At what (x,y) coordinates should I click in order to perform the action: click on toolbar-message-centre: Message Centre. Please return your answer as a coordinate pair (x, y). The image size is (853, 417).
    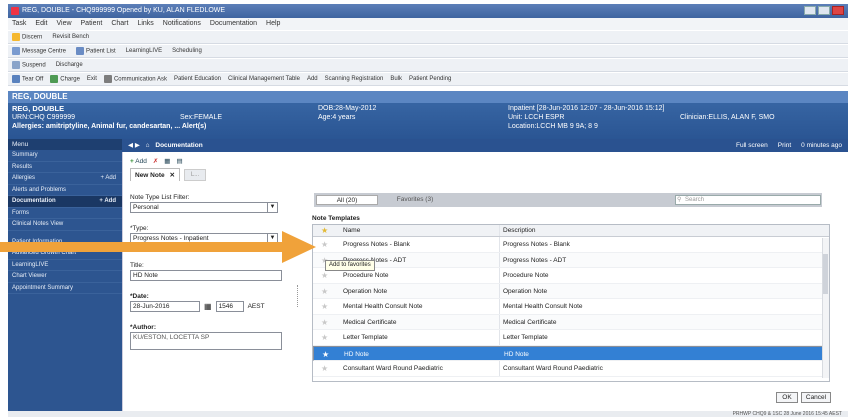
    Looking at the image, I should click on (39, 51).